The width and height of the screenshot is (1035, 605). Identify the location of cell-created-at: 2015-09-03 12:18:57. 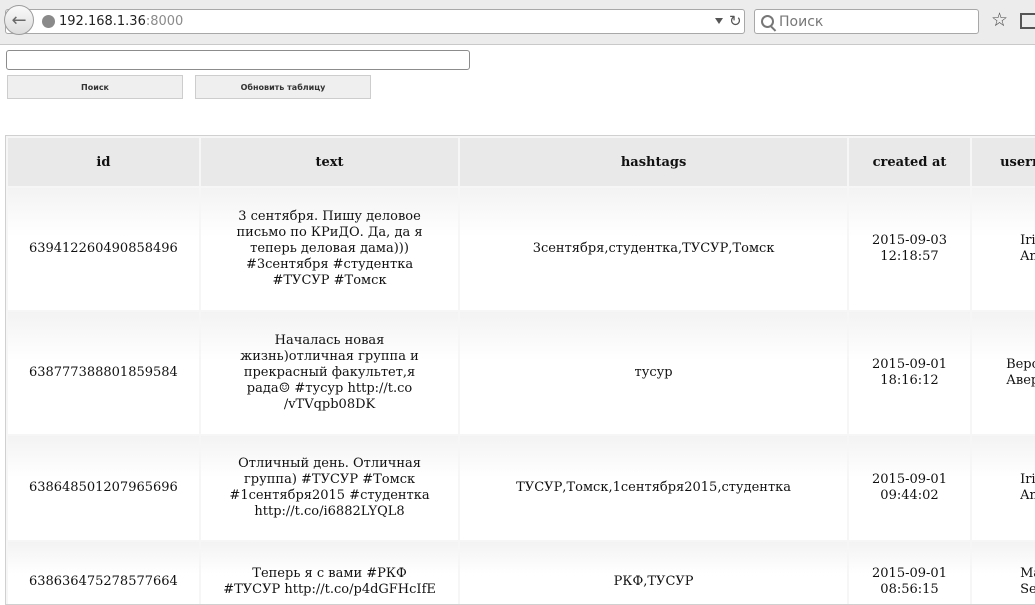
(909, 249).